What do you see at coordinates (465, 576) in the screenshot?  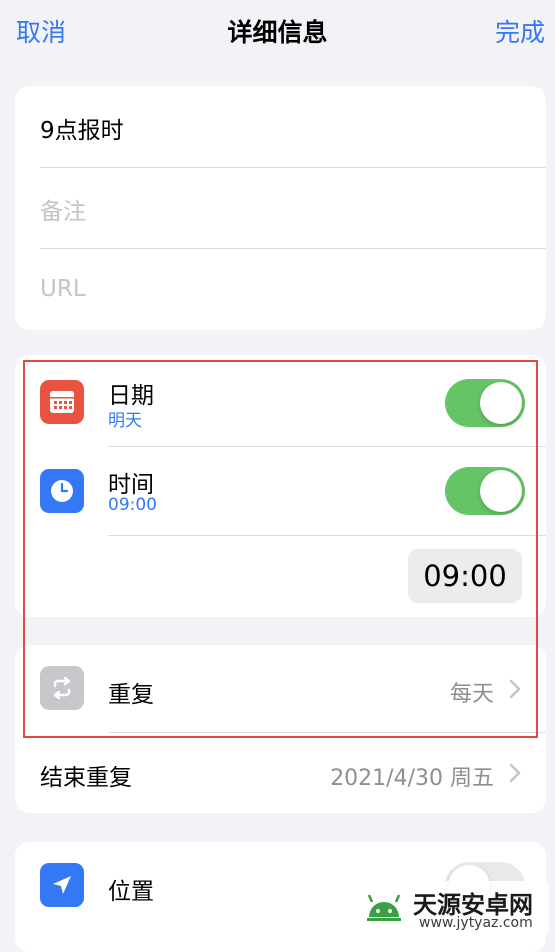 I see `time-picker-button: 09:00` at bounding box center [465, 576].